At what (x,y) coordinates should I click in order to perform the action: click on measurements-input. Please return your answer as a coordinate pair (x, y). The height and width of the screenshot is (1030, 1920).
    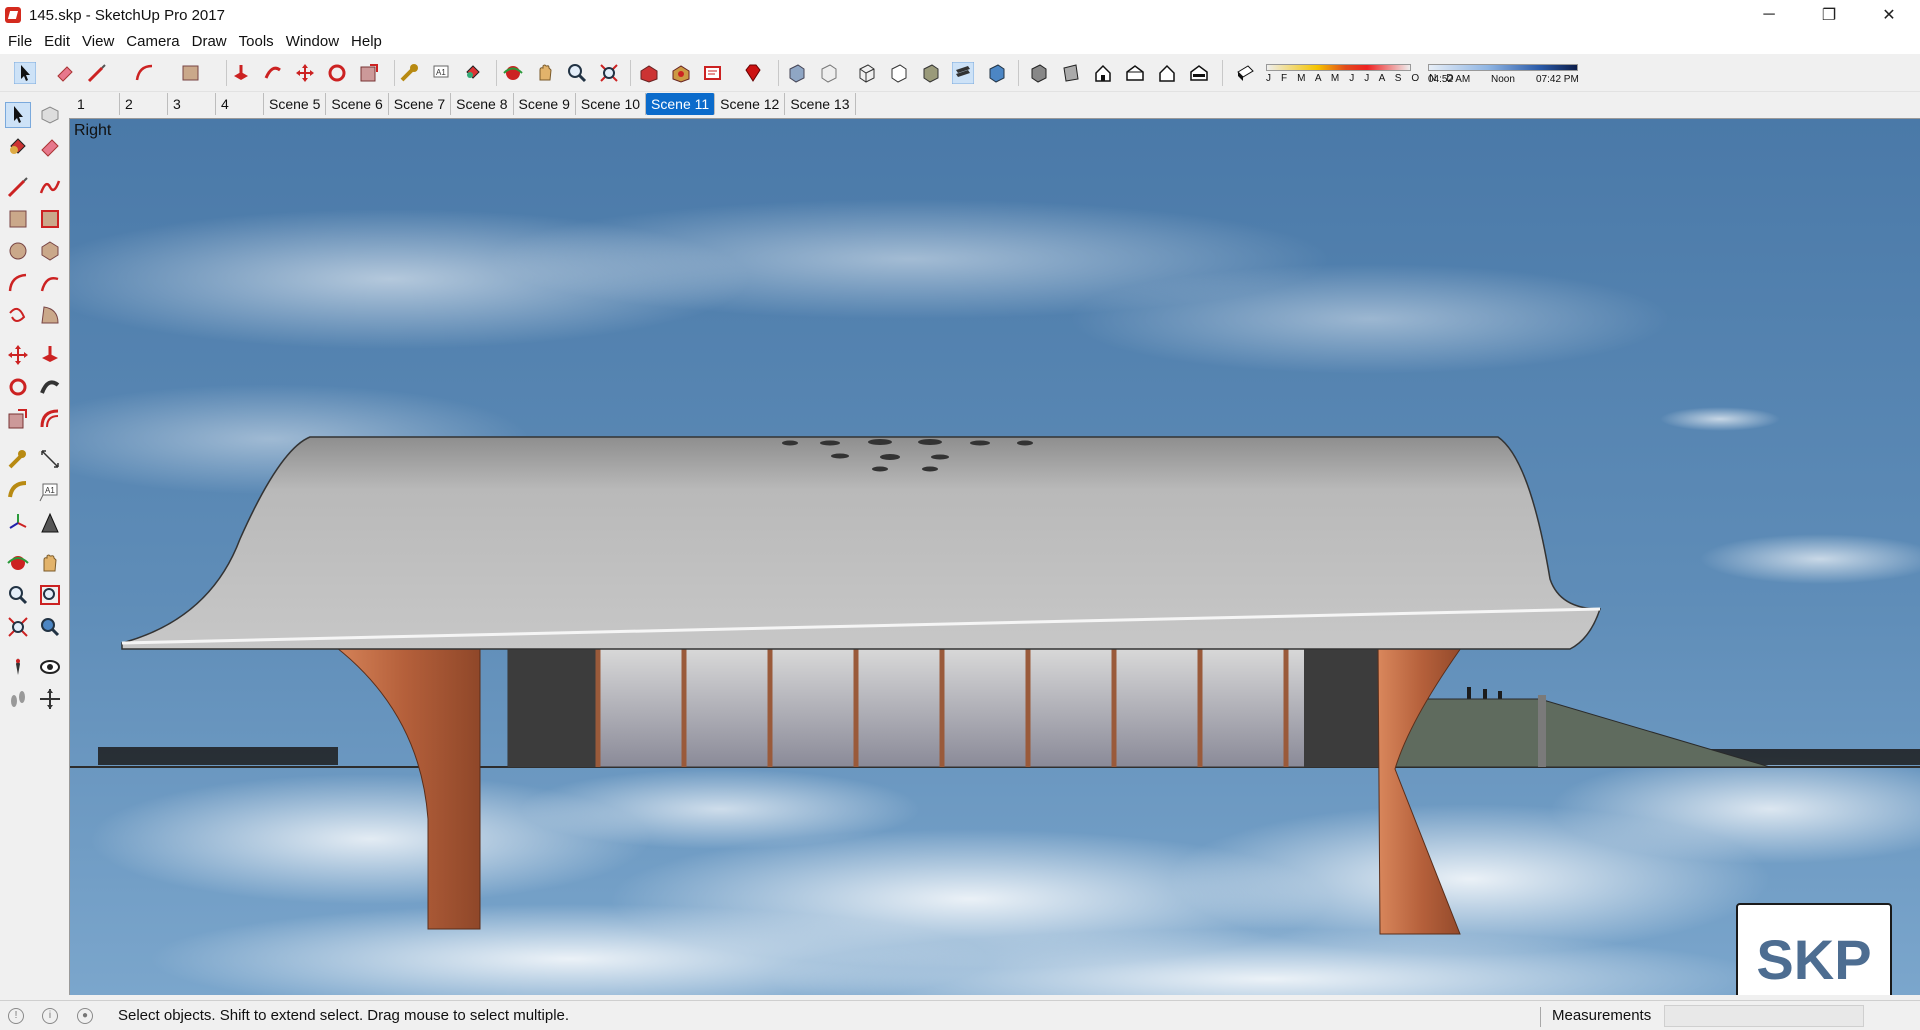
    Looking at the image, I should click on (1764, 1016).